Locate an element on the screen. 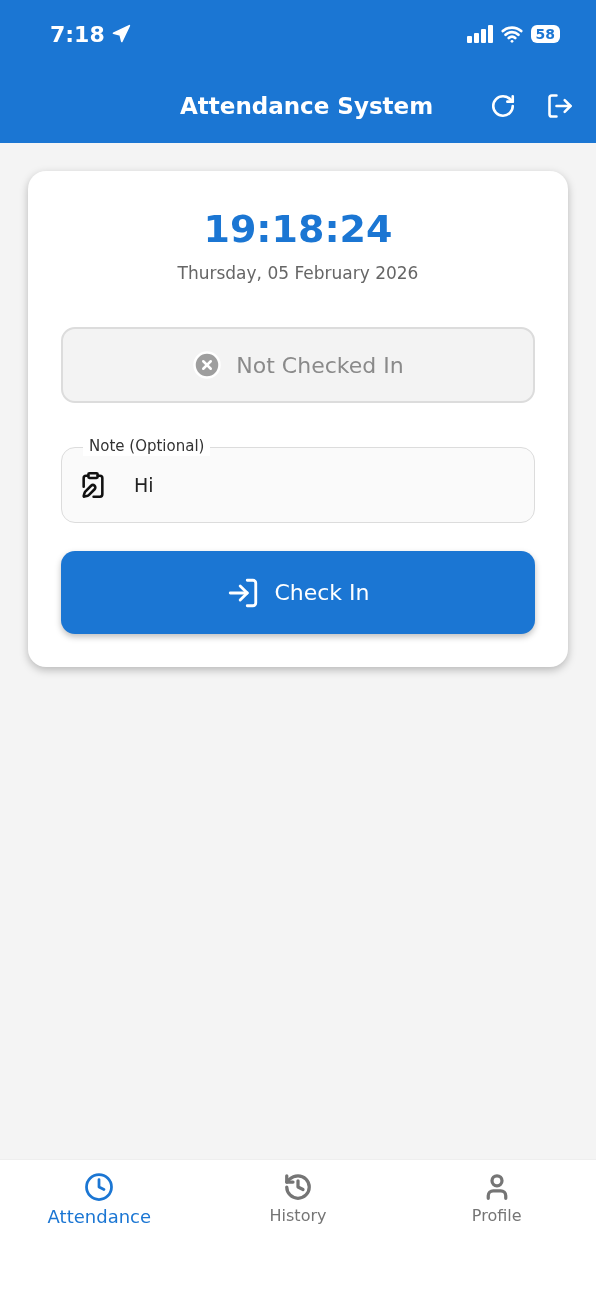 The height and width of the screenshot is (1290, 596). battery-level: 58 is located at coordinates (545, 34).